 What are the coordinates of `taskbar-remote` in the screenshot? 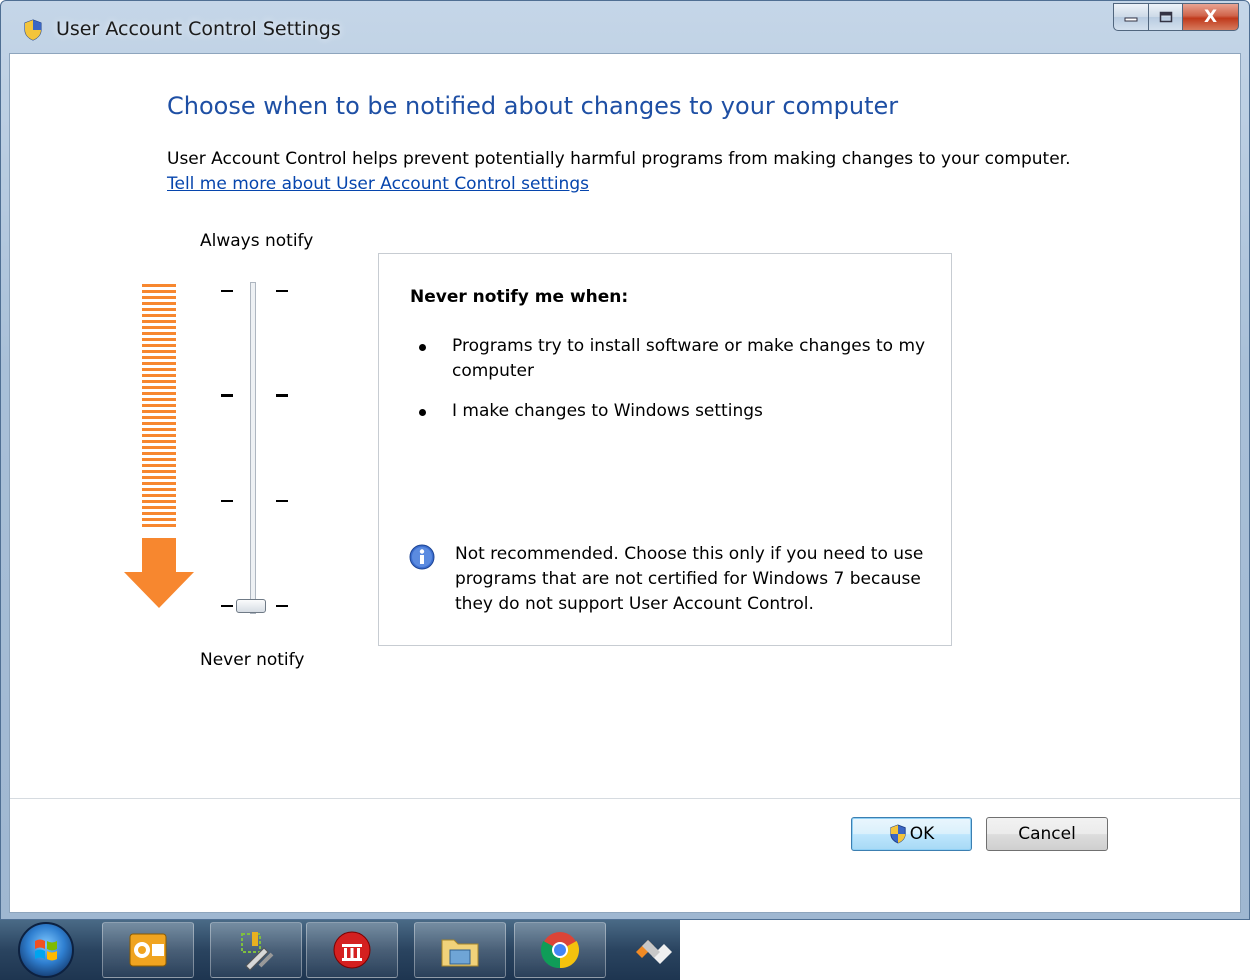 It's located at (352, 950).